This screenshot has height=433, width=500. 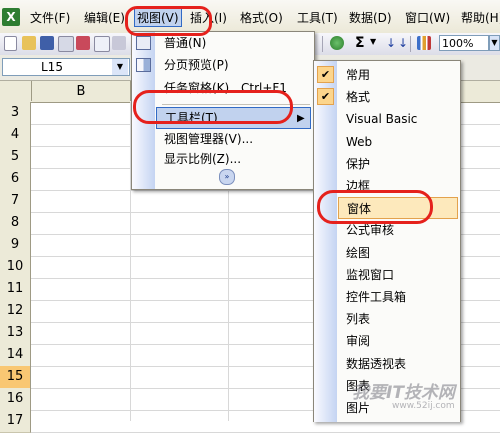 I want to click on name-box-dropdown-icon: ▼, so click(x=120, y=67).